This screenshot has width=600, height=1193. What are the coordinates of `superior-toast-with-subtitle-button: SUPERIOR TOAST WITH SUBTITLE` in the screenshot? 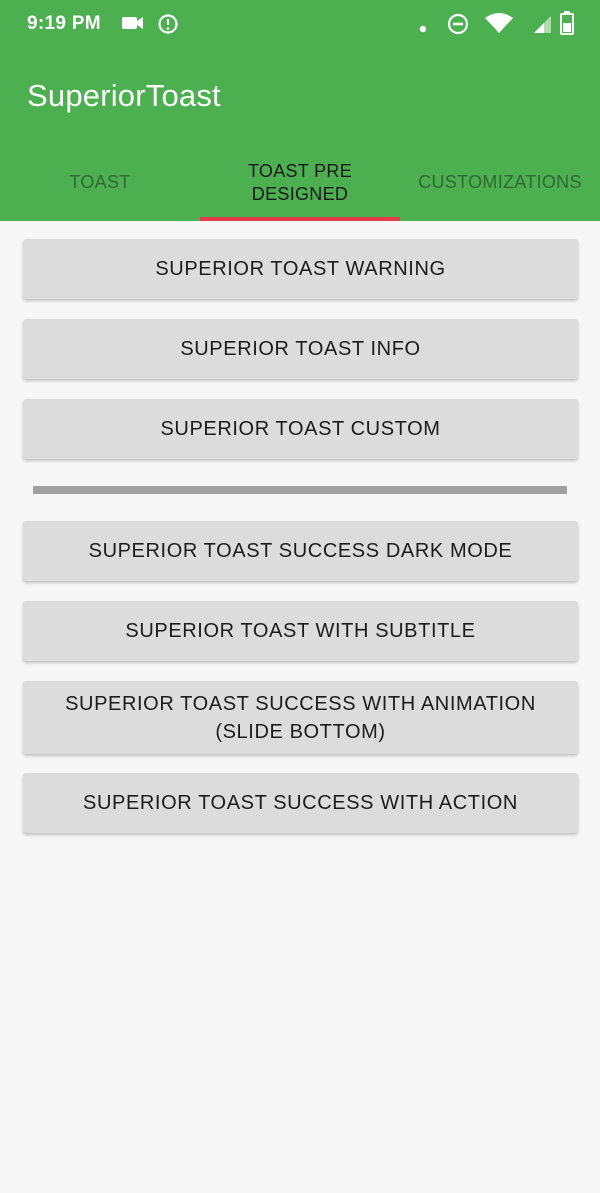 It's located at (300, 631).